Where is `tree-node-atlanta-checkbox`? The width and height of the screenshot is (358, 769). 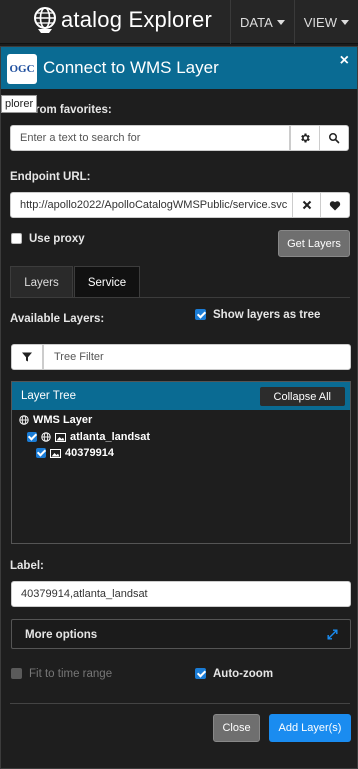 tree-node-atlanta-checkbox is located at coordinates (32, 437).